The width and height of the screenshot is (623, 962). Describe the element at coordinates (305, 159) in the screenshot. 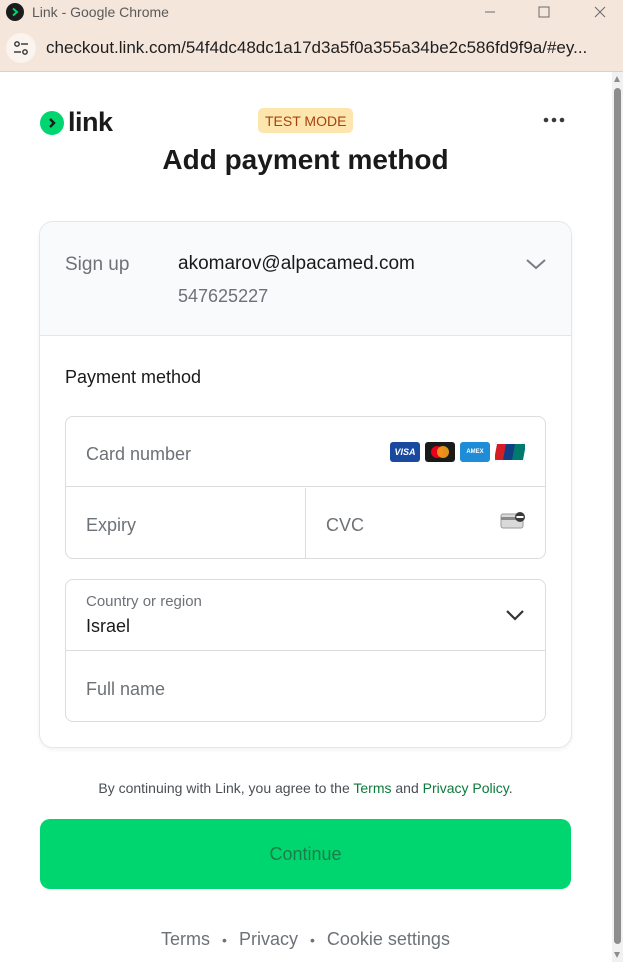

I see `page-title: Add payment method` at that location.